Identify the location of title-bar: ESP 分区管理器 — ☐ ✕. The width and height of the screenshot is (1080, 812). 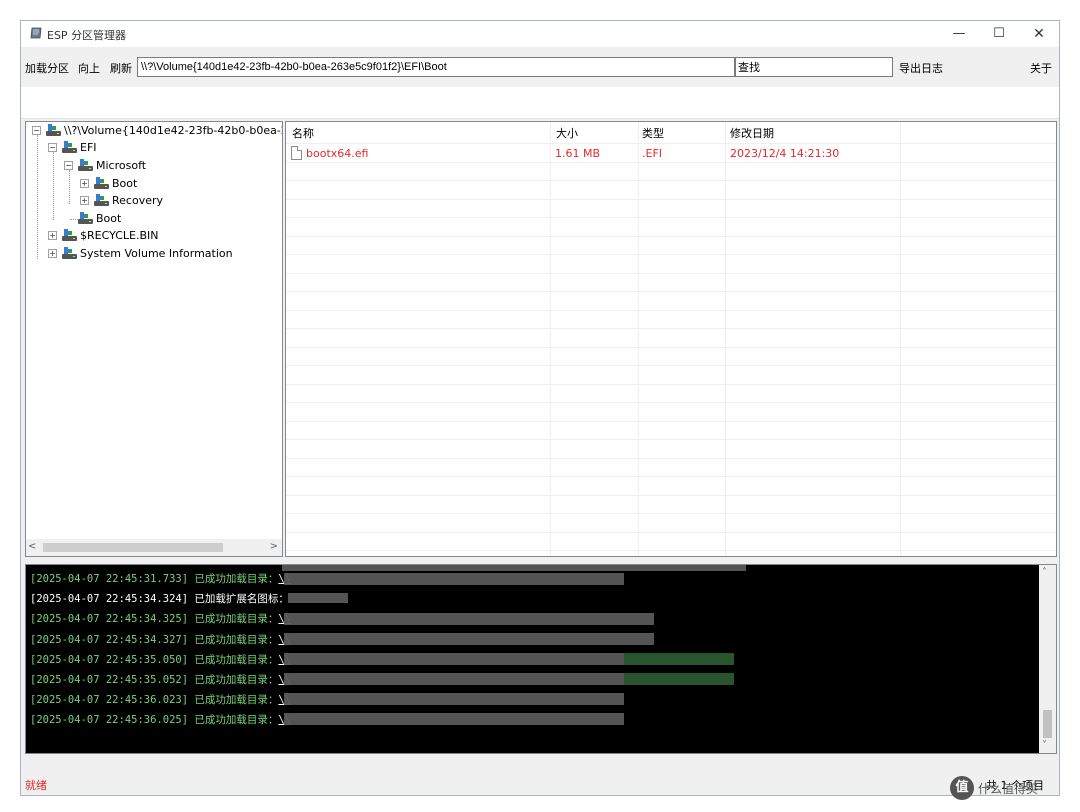
(540, 34).